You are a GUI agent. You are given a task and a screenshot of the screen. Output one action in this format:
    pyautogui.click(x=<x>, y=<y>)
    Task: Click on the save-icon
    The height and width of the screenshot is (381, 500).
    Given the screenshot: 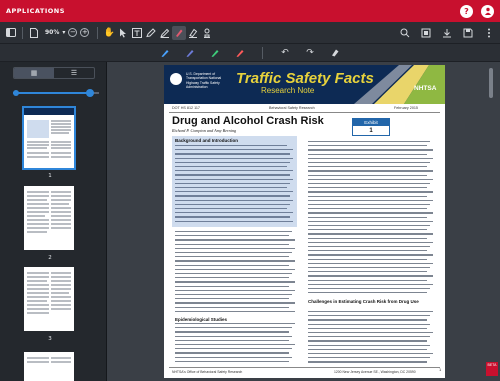 What is the action you would take?
    pyautogui.click(x=468, y=33)
    